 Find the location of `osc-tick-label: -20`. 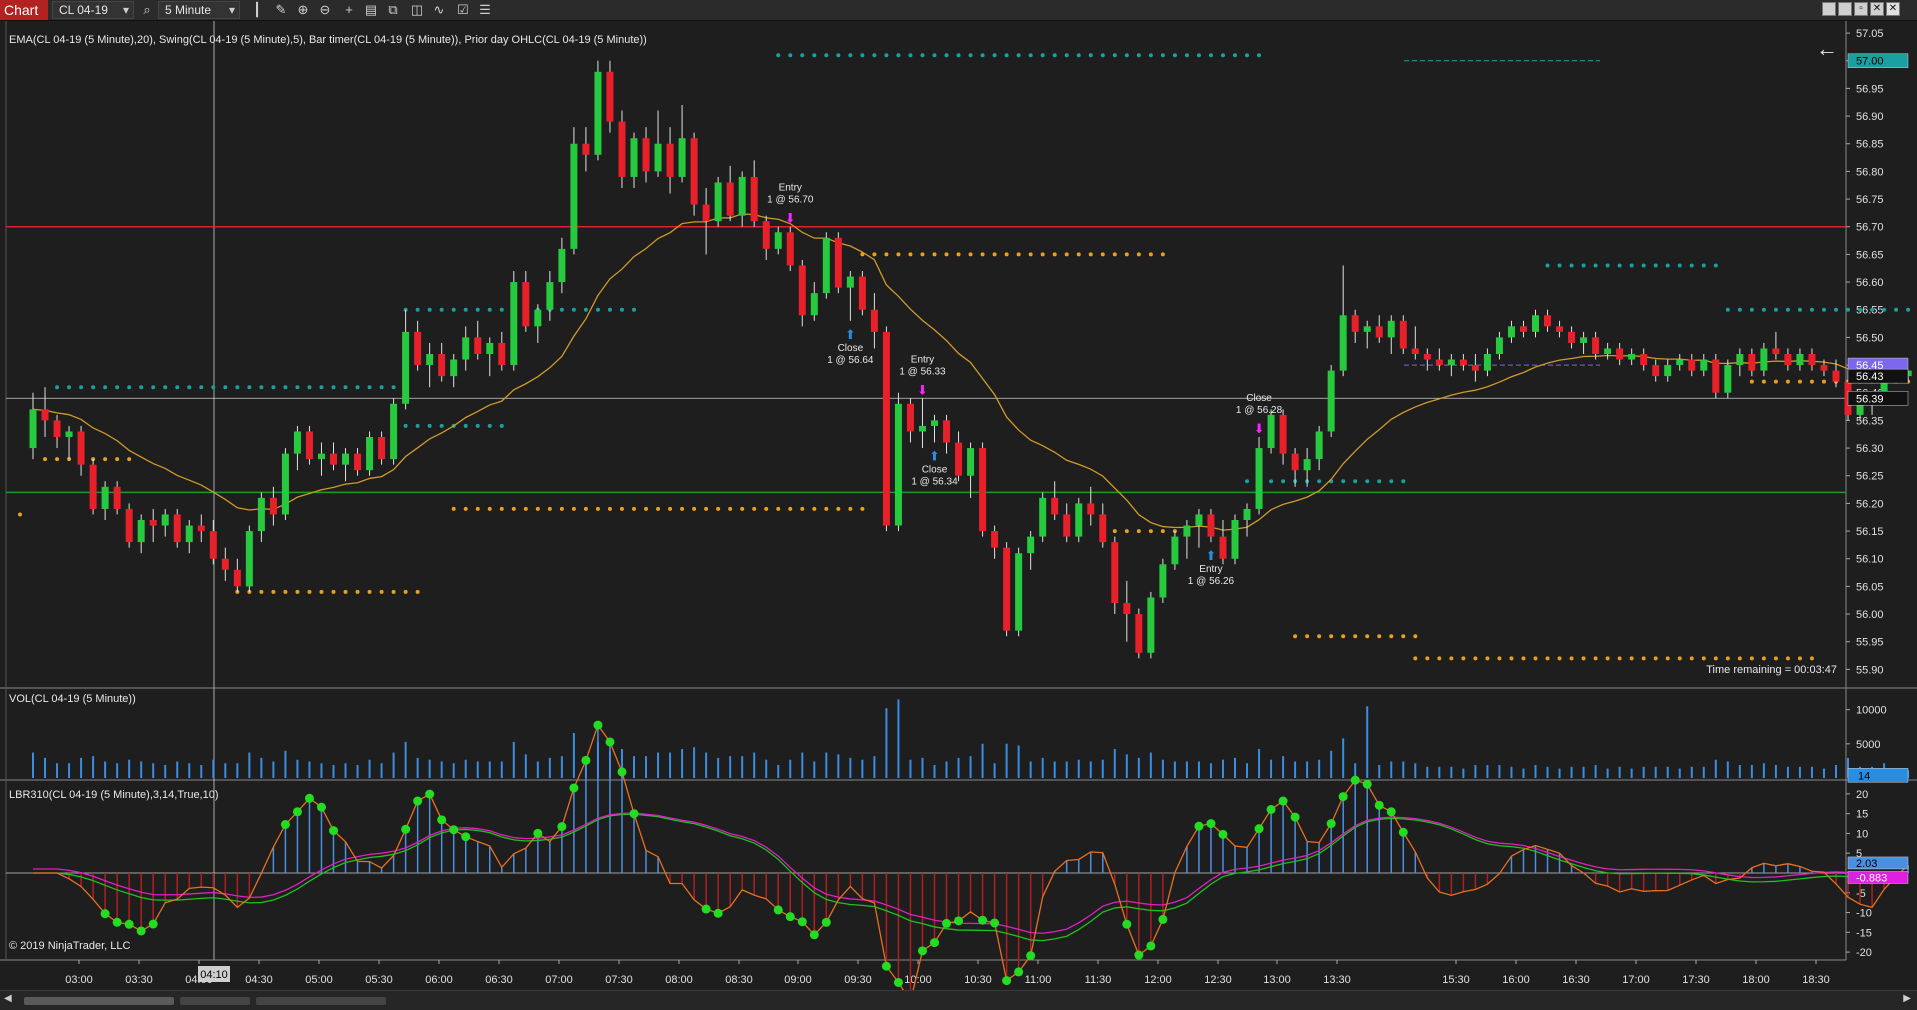

osc-tick-label: -20 is located at coordinates (1864, 953).